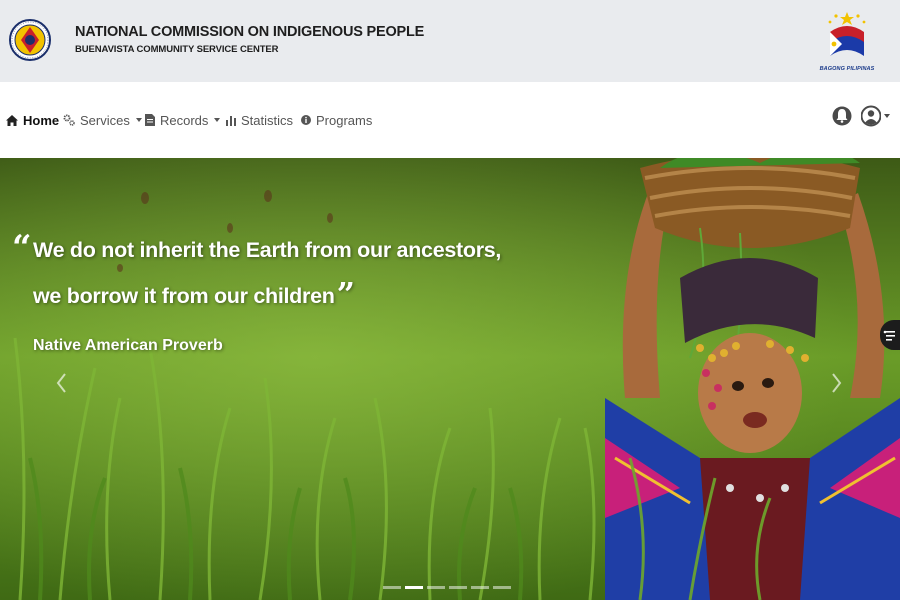 The height and width of the screenshot is (600, 900). I want to click on nav-item-home: Home, so click(32, 120).